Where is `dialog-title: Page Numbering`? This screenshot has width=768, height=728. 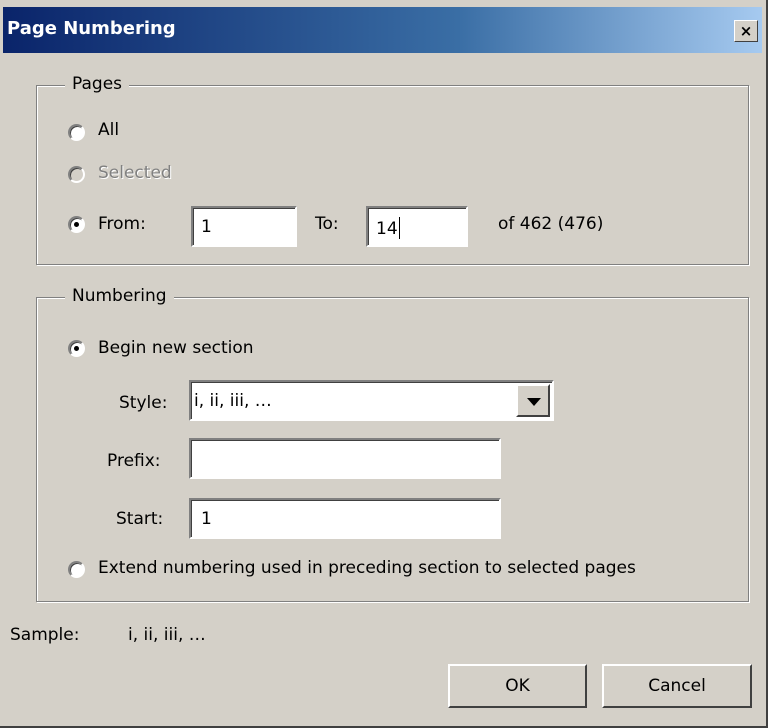 dialog-title: Page Numbering is located at coordinates (91, 28).